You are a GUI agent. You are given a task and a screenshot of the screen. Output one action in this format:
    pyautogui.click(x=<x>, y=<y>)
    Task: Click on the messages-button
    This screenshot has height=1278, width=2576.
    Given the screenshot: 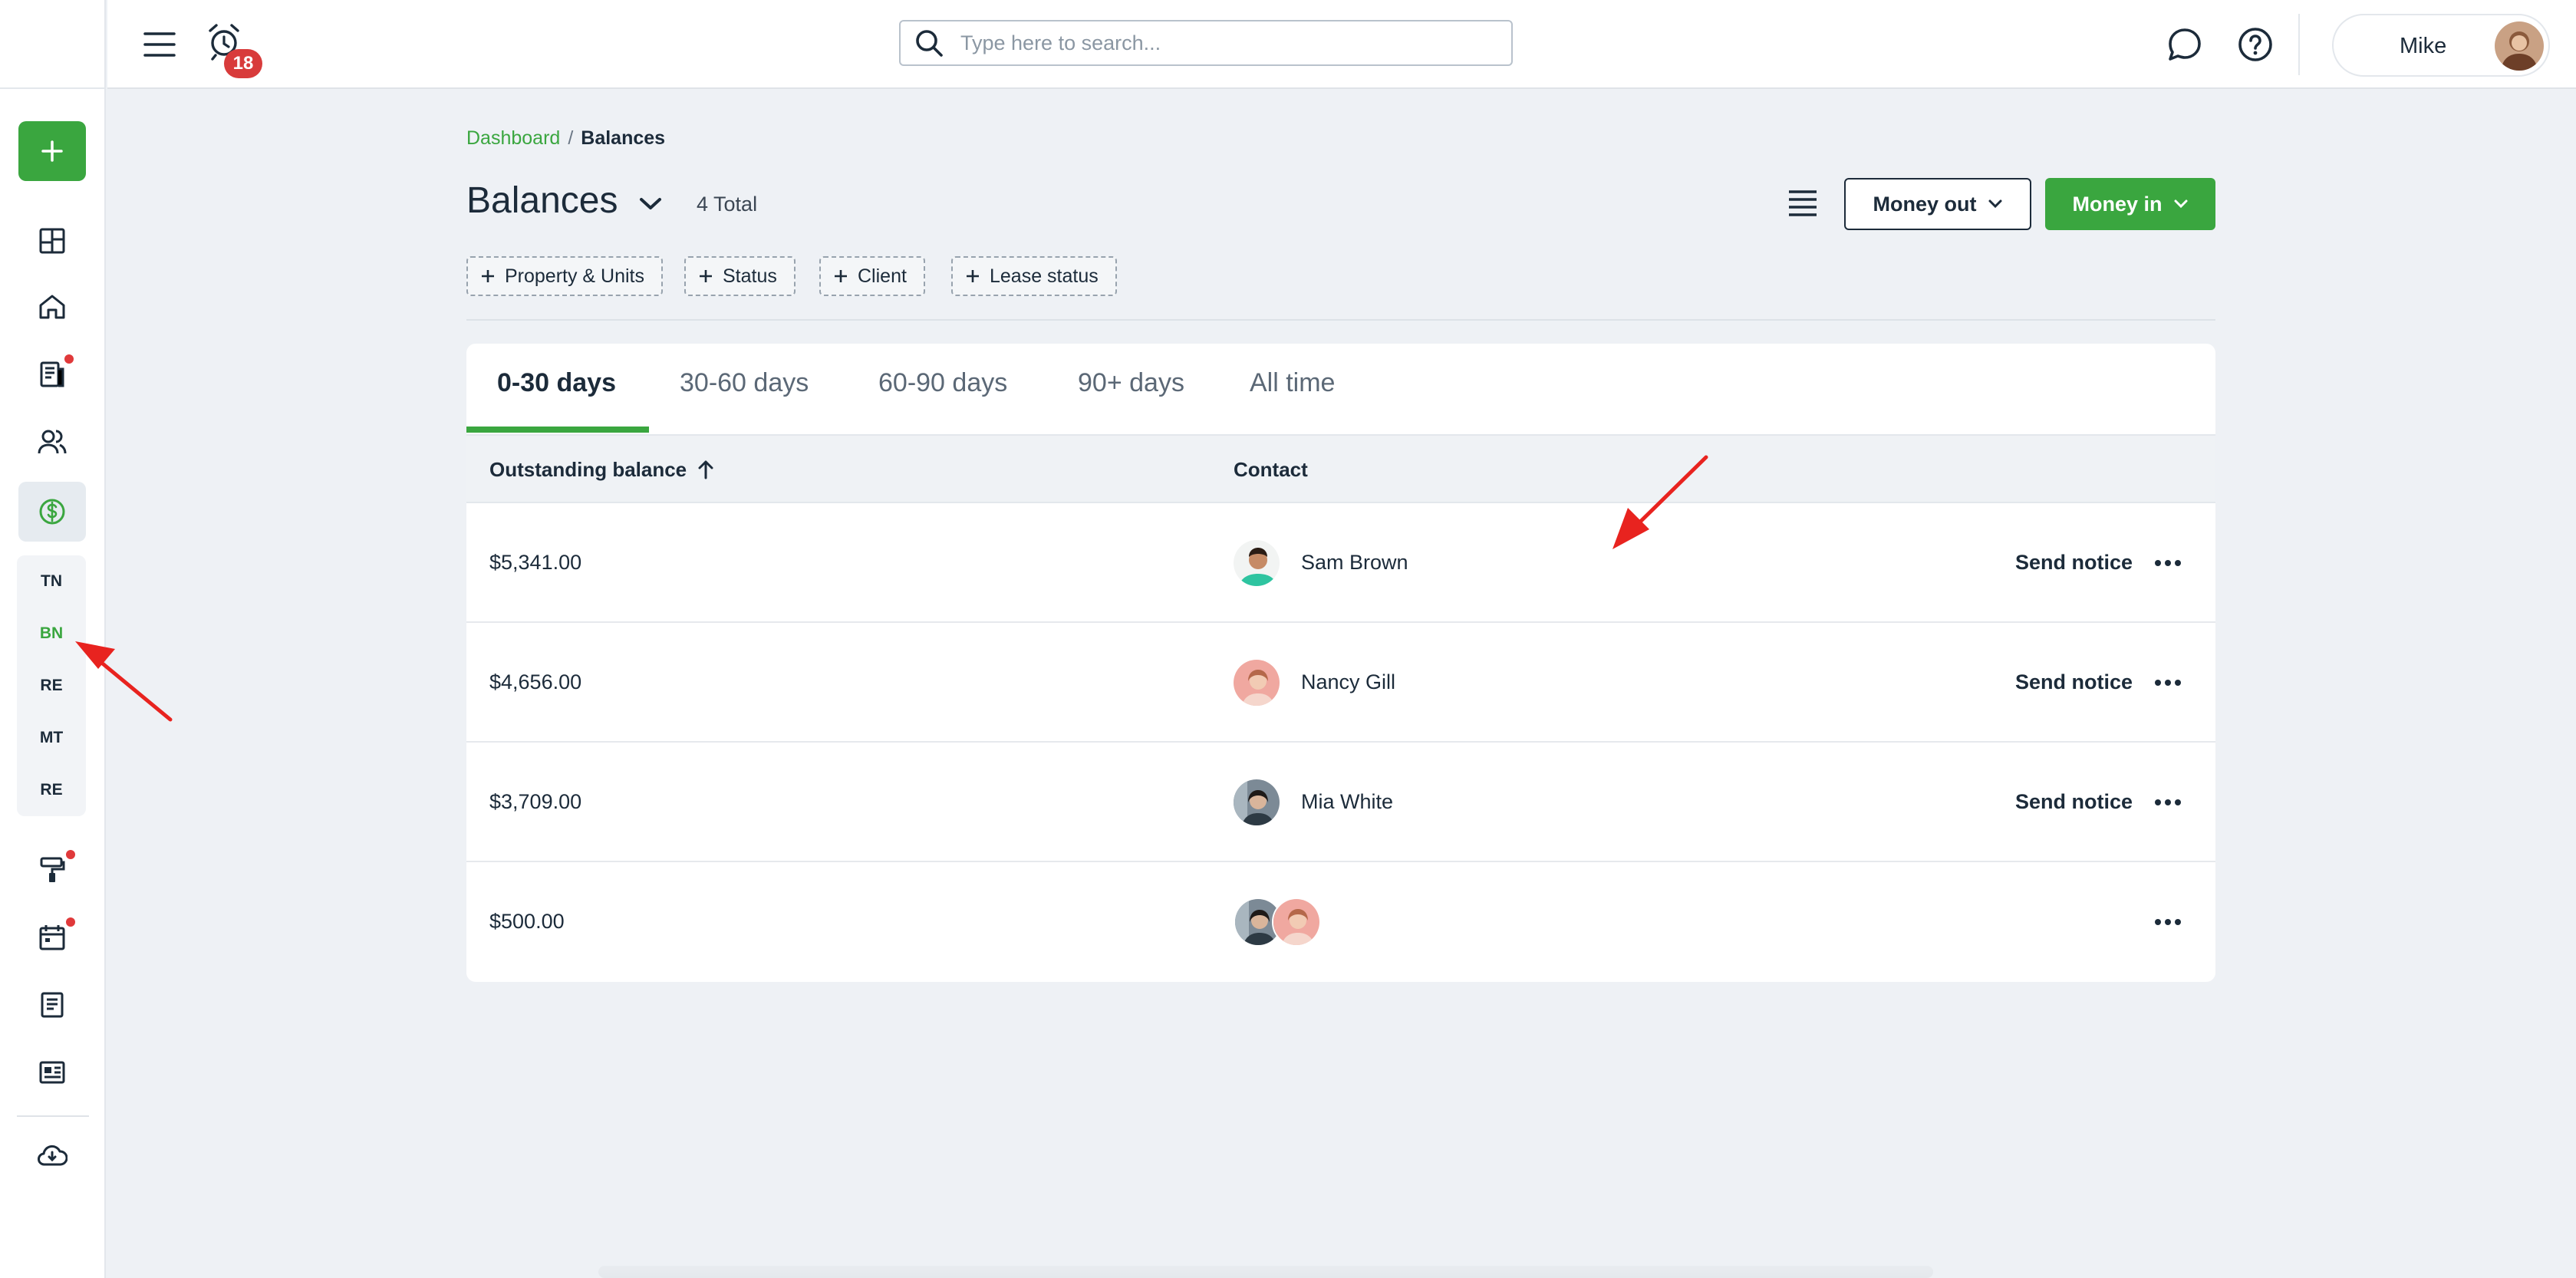 What is the action you would take?
    pyautogui.click(x=2185, y=44)
    